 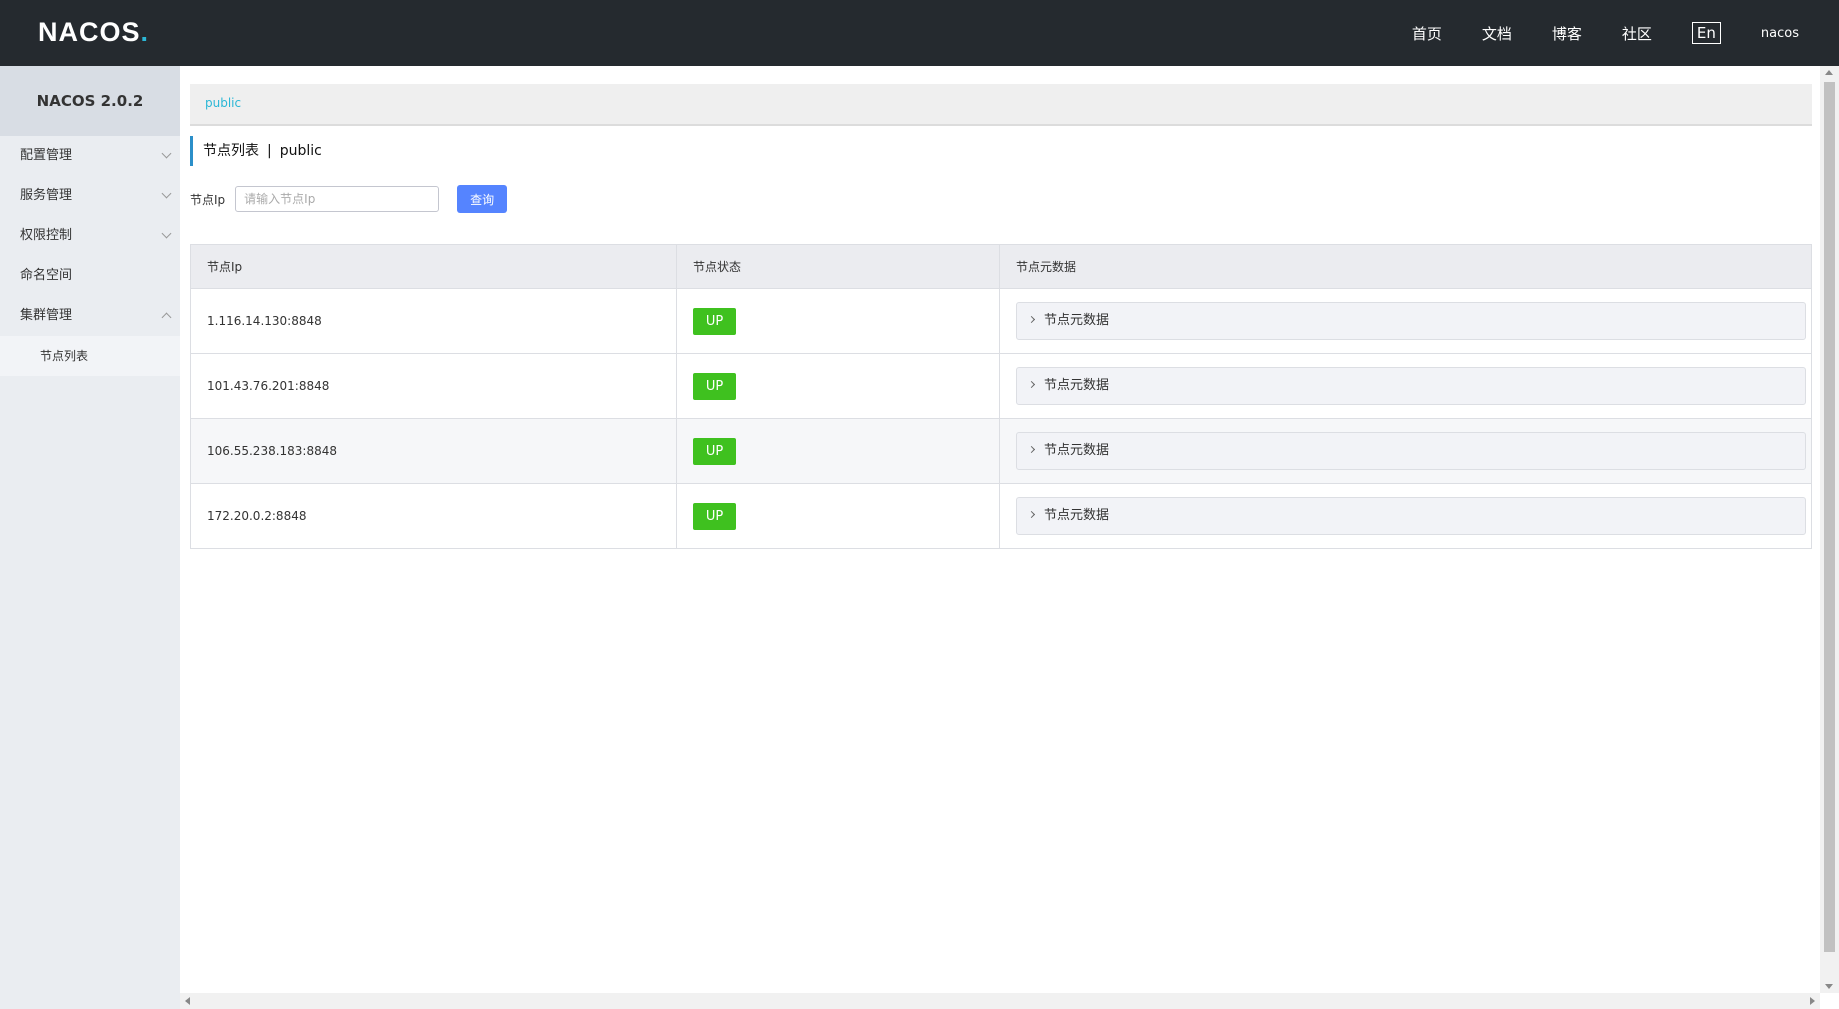 What do you see at coordinates (919, 33) in the screenshot?
I see `top-bar: NACOS. 首页 文档 博客 社区 En nacos` at bounding box center [919, 33].